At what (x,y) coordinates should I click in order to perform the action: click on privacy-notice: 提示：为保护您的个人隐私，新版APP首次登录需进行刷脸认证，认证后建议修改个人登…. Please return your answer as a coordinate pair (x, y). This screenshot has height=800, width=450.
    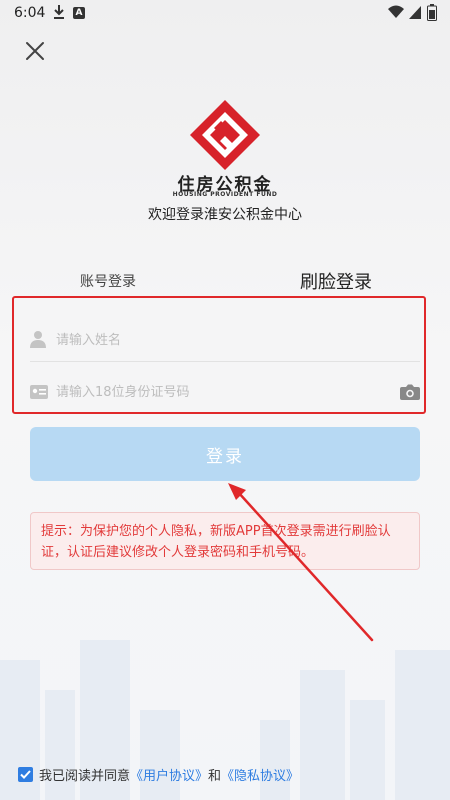
    Looking at the image, I should click on (225, 541).